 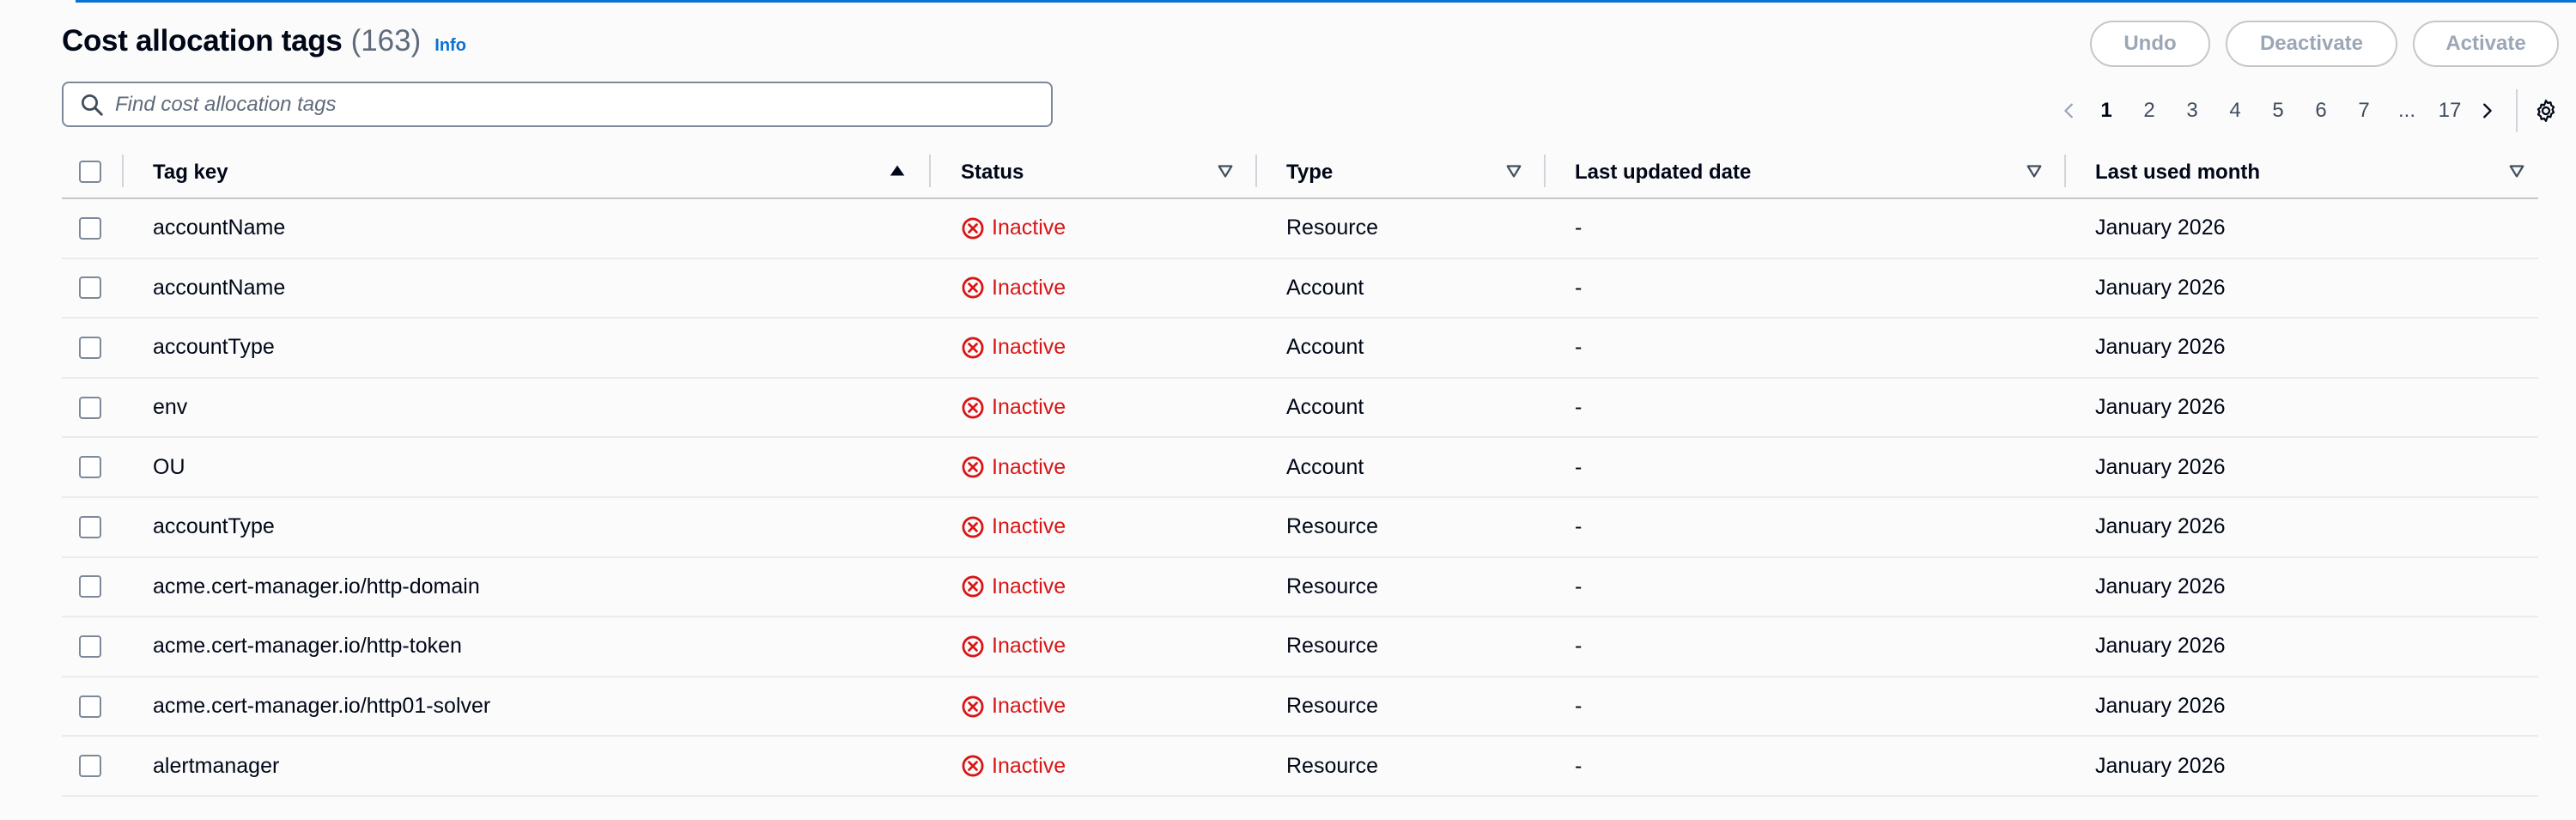 What do you see at coordinates (214, 526) in the screenshot?
I see `tag-key-cell: accountType` at bounding box center [214, 526].